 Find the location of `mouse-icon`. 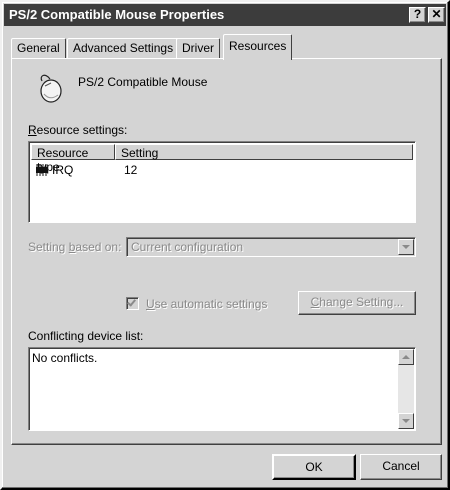

mouse-icon is located at coordinates (51, 88).